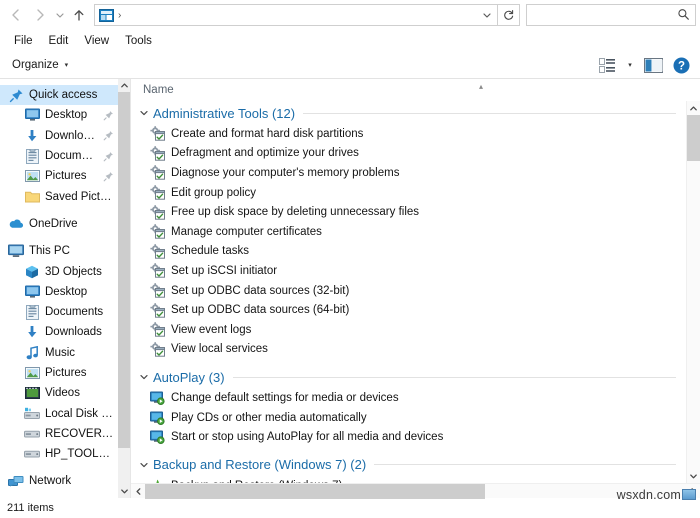  What do you see at coordinates (23, 41) in the screenshot?
I see `menu-file: File` at bounding box center [23, 41].